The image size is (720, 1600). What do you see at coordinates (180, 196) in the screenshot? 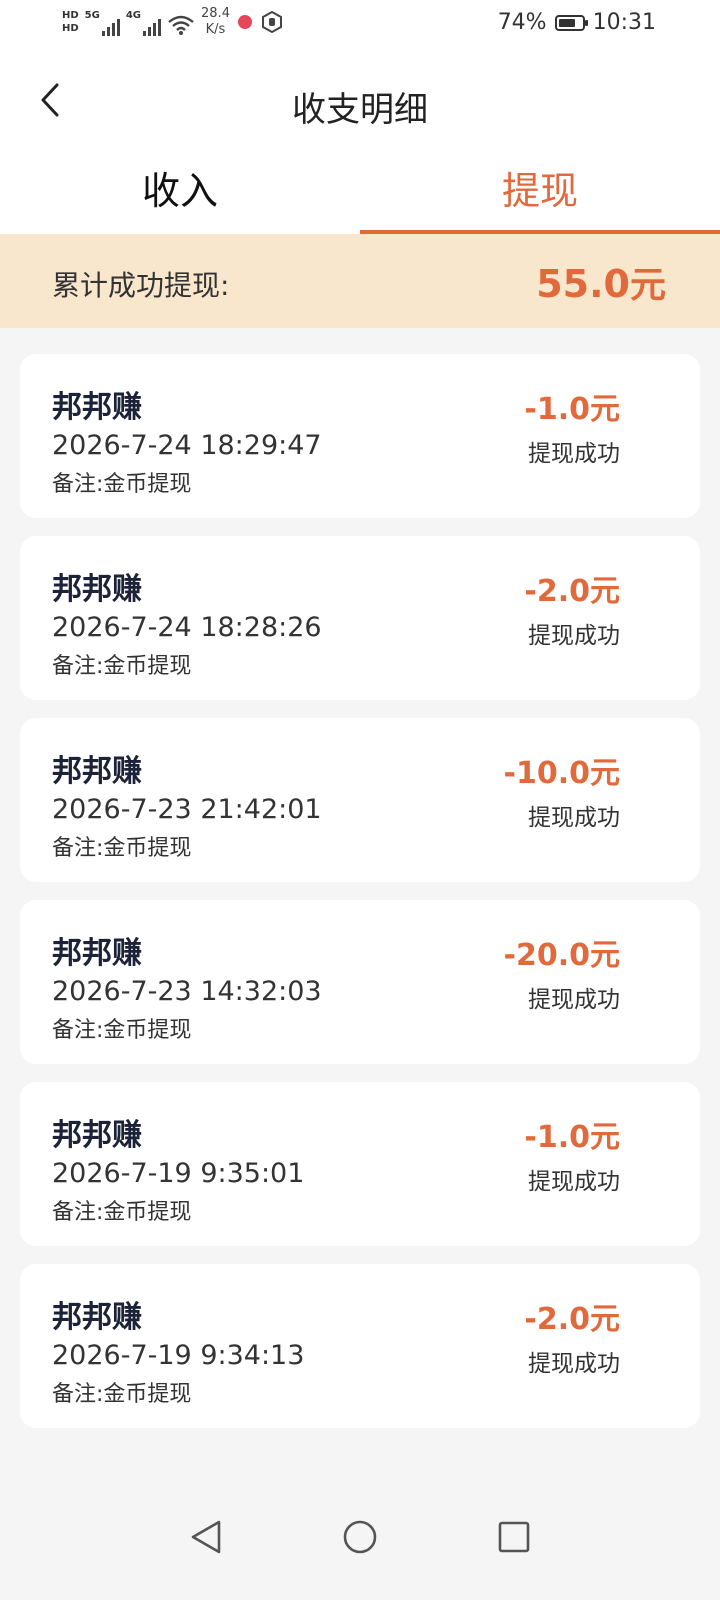
I see `tab-income: 收入` at bounding box center [180, 196].